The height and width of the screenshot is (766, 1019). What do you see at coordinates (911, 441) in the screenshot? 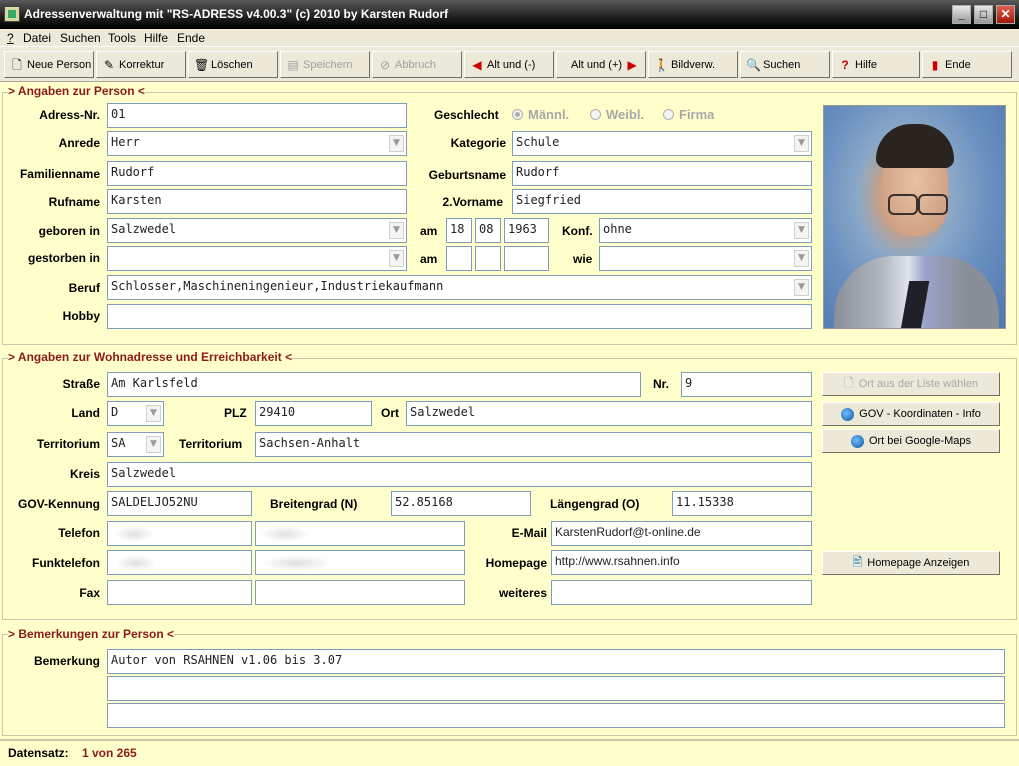
I see `google-maps-button: Ort bei Google-Maps` at bounding box center [911, 441].